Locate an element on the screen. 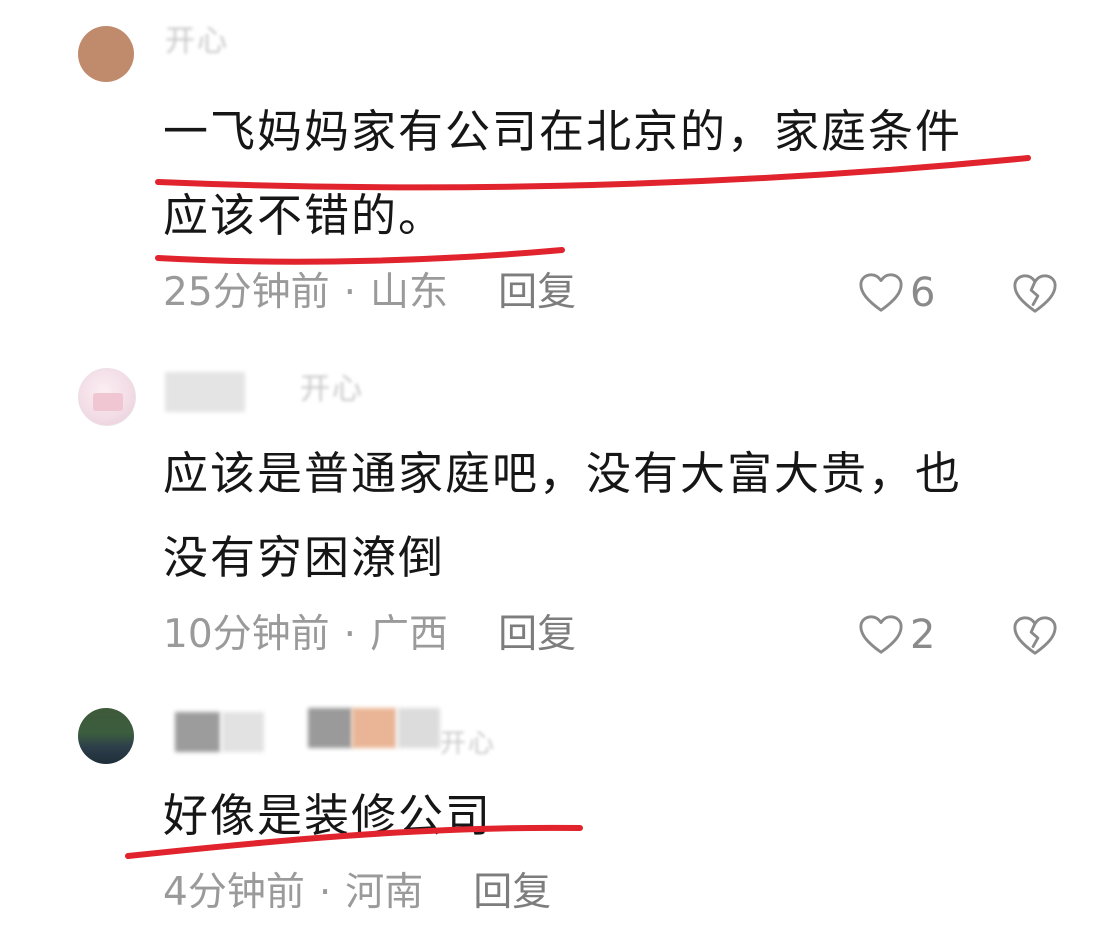 The image size is (1116, 926). comment-time: 4分钟前 is located at coordinates (234, 892).